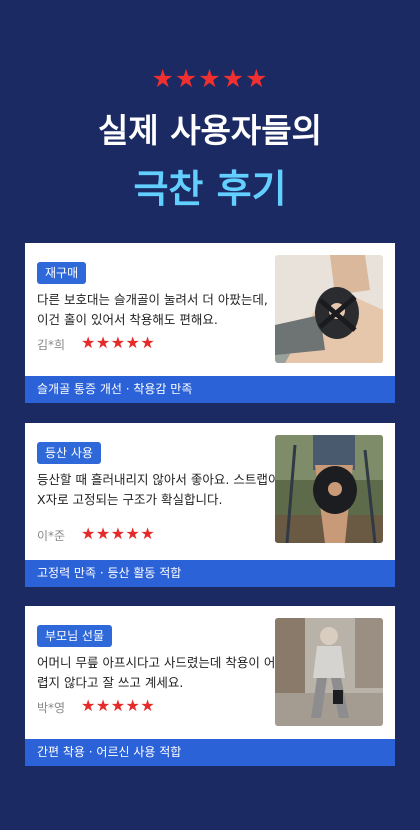  I want to click on review-author: 김*희, so click(51, 345).